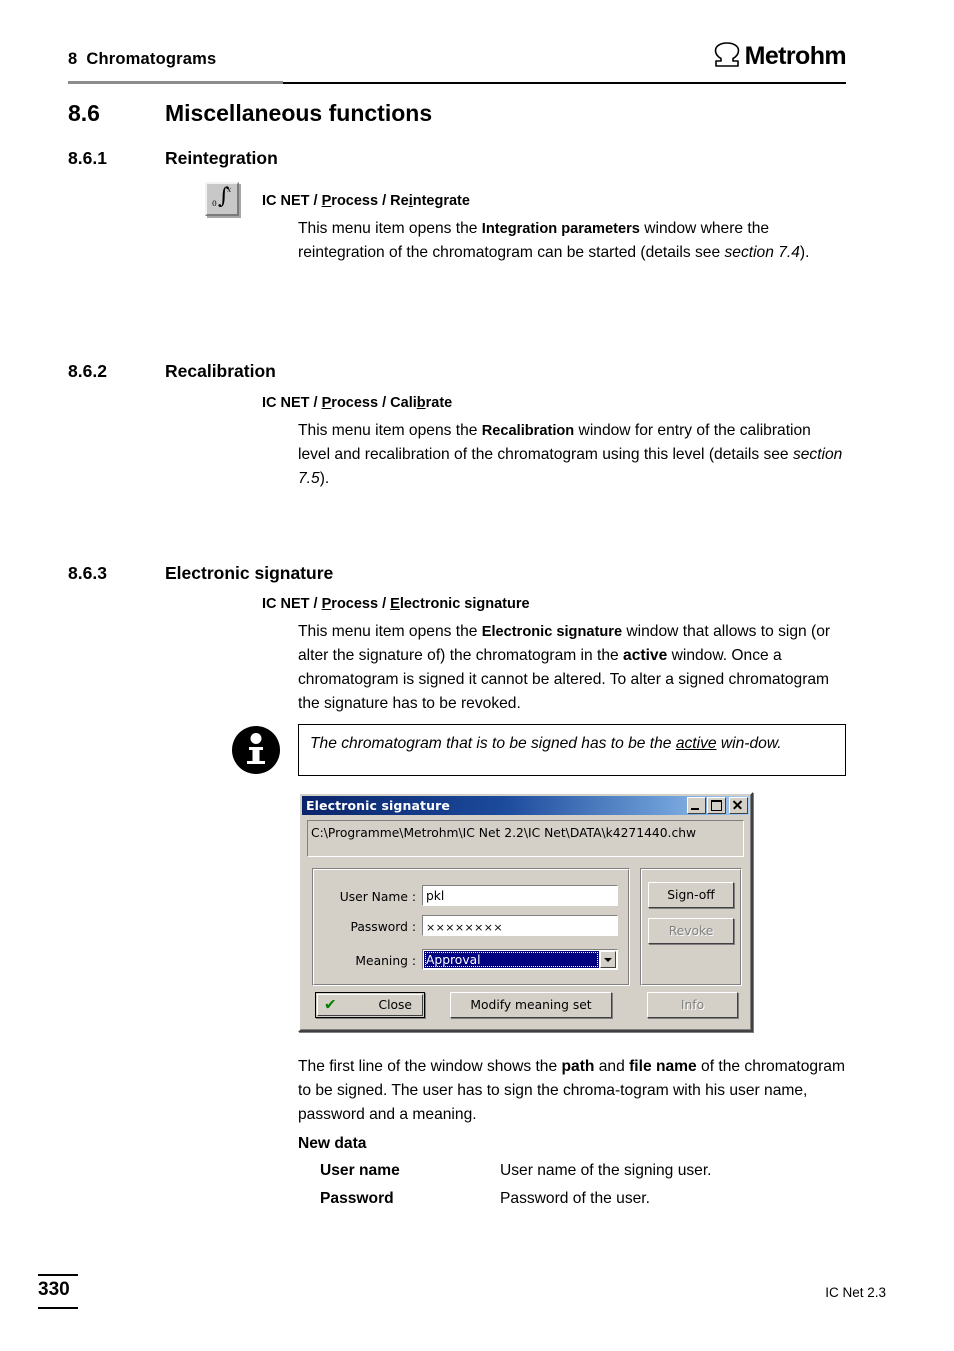  I want to click on menu-path-reintegrate: IC NET / Process / Reintegrate, so click(366, 201).